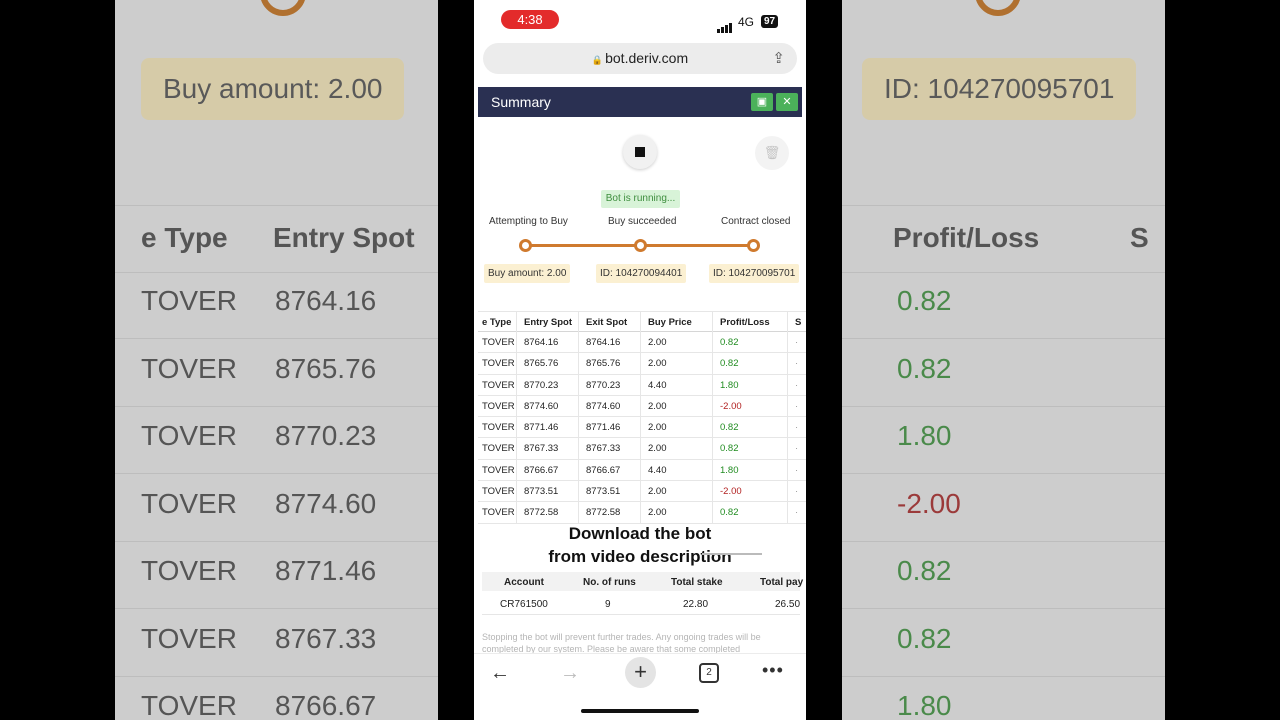 The width and height of the screenshot is (1280, 720). What do you see at coordinates (609, 582) in the screenshot?
I see `stats-header-runs: No. of runs` at bounding box center [609, 582].